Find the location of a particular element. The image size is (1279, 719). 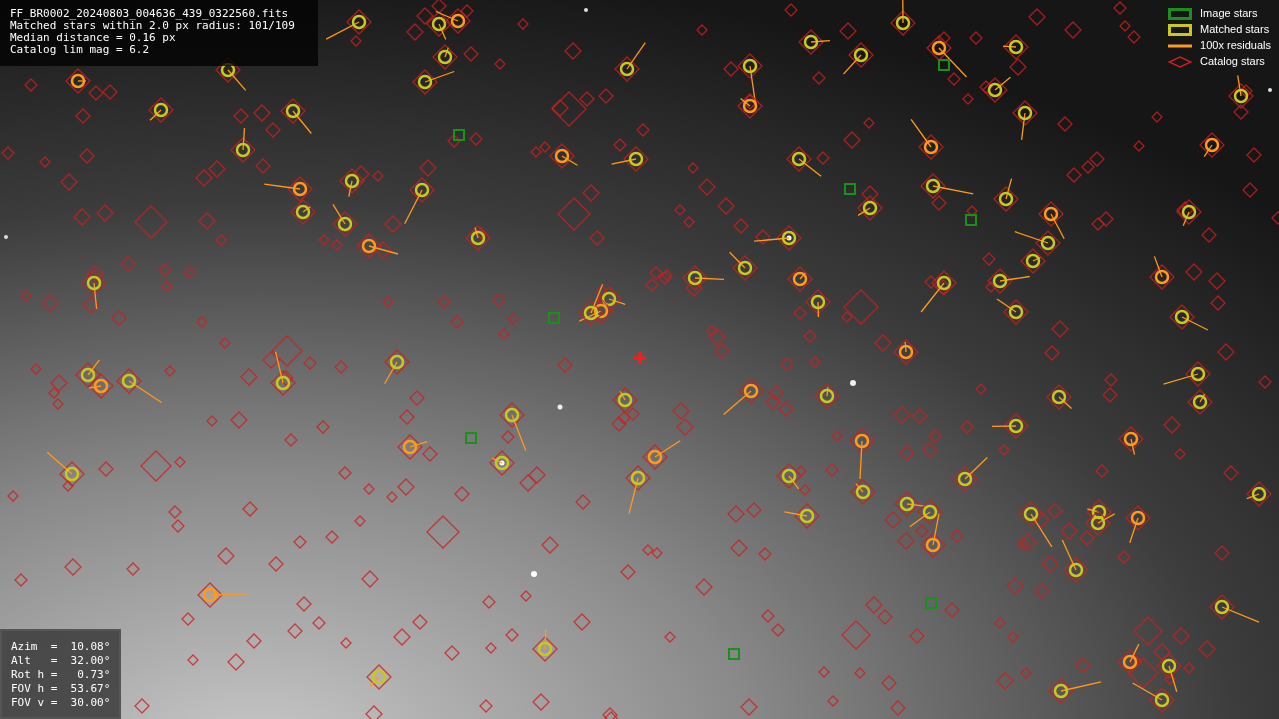

legend-label: 100x residuals is located at coordinates (1235, 45).